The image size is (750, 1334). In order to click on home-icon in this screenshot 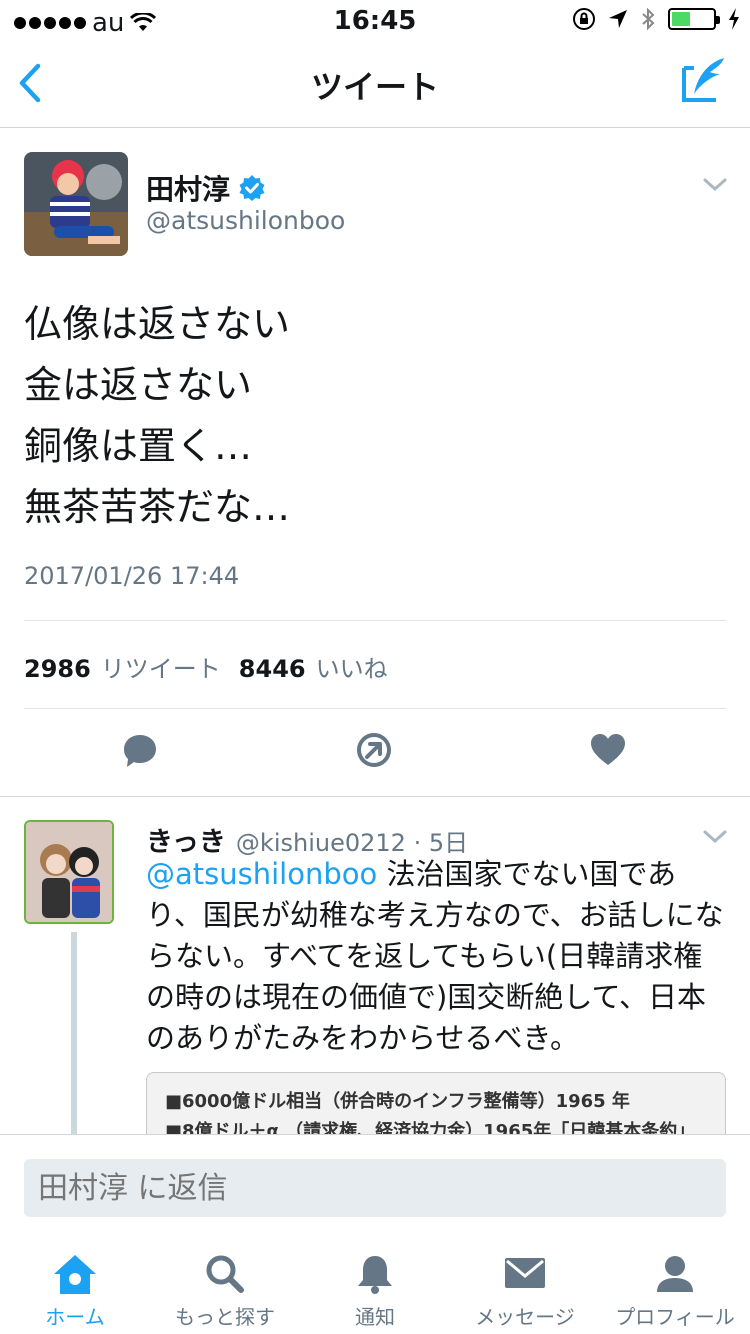, I will do `click(75, 1274)`.